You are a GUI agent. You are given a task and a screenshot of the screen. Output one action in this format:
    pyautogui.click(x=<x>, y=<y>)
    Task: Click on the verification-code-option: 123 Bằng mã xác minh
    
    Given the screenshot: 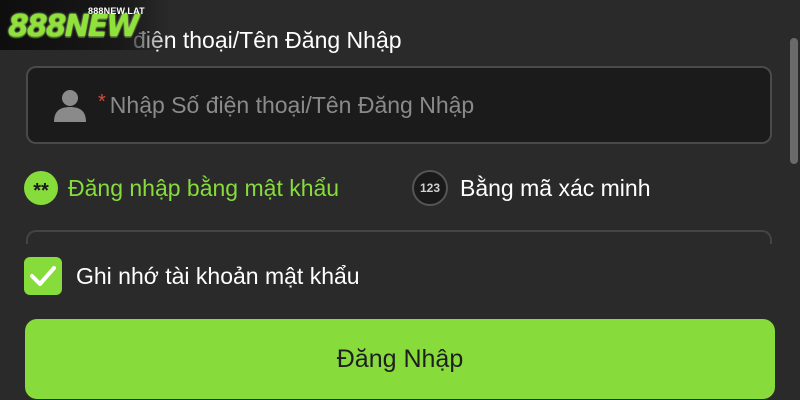 What is the action you would take?
    pyautogui.click(x=531, y=188)
    